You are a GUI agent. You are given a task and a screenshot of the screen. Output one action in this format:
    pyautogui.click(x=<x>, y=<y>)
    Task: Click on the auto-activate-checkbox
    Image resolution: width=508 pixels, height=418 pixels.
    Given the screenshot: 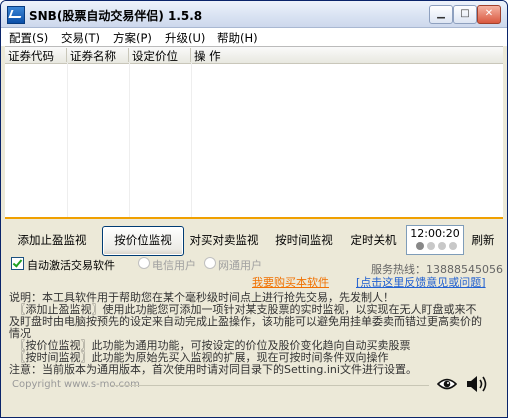 What is the action you would take?
    pyautogui.click(x=17, y=263)
    